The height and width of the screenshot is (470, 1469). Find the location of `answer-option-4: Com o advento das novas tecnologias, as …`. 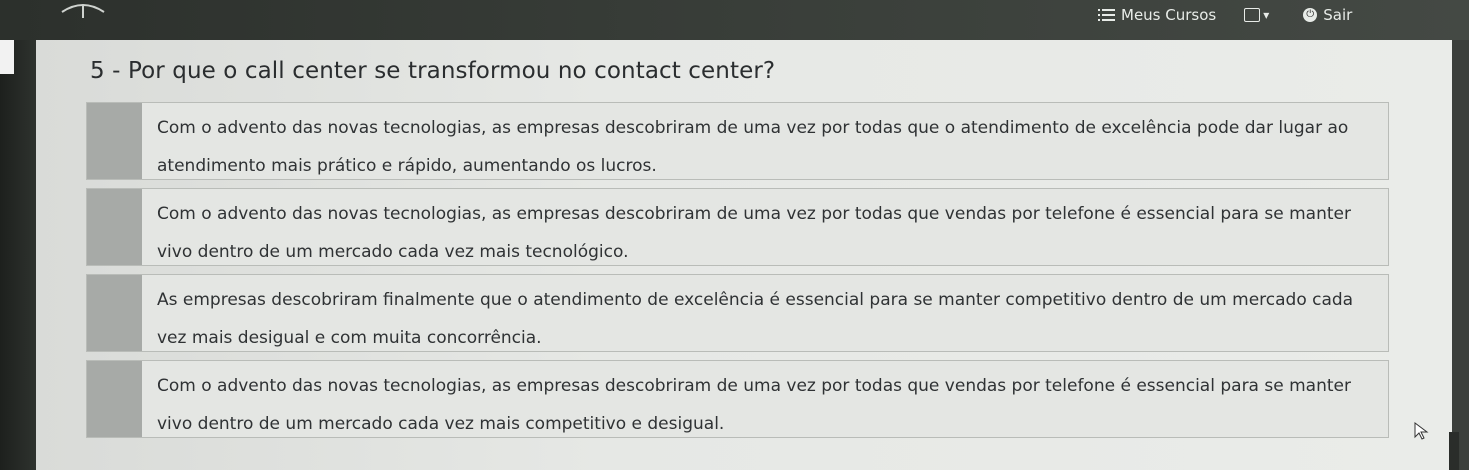

answer-option-4: Com o advento das novas tecnologias, as … is located at coordinates (737, 399).